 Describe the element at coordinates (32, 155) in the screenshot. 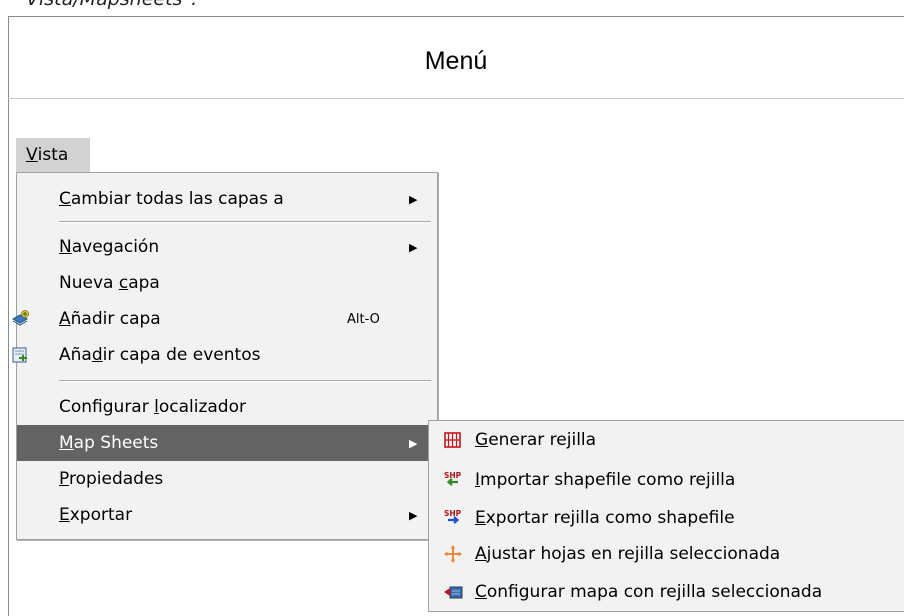

I see `mnemonic: V` at that location.